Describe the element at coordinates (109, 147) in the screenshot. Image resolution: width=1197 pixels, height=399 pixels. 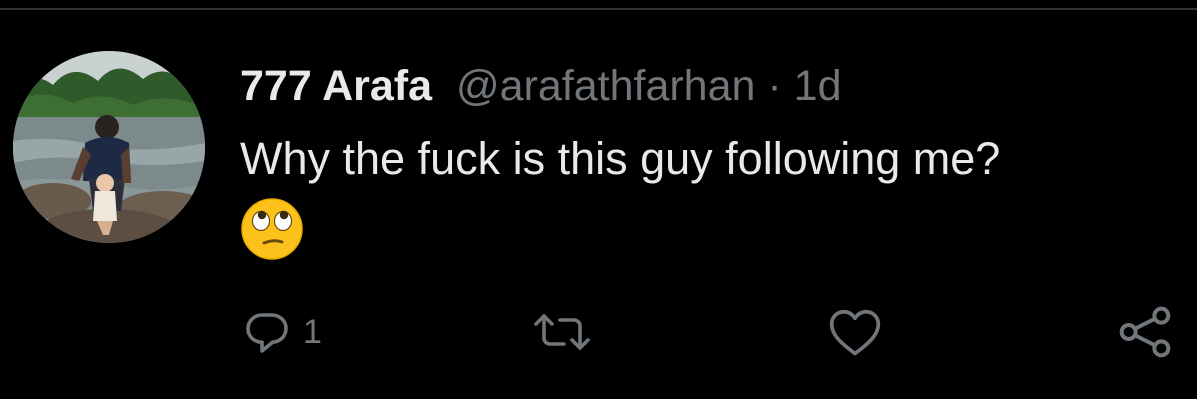
I see `avatar` at that location.